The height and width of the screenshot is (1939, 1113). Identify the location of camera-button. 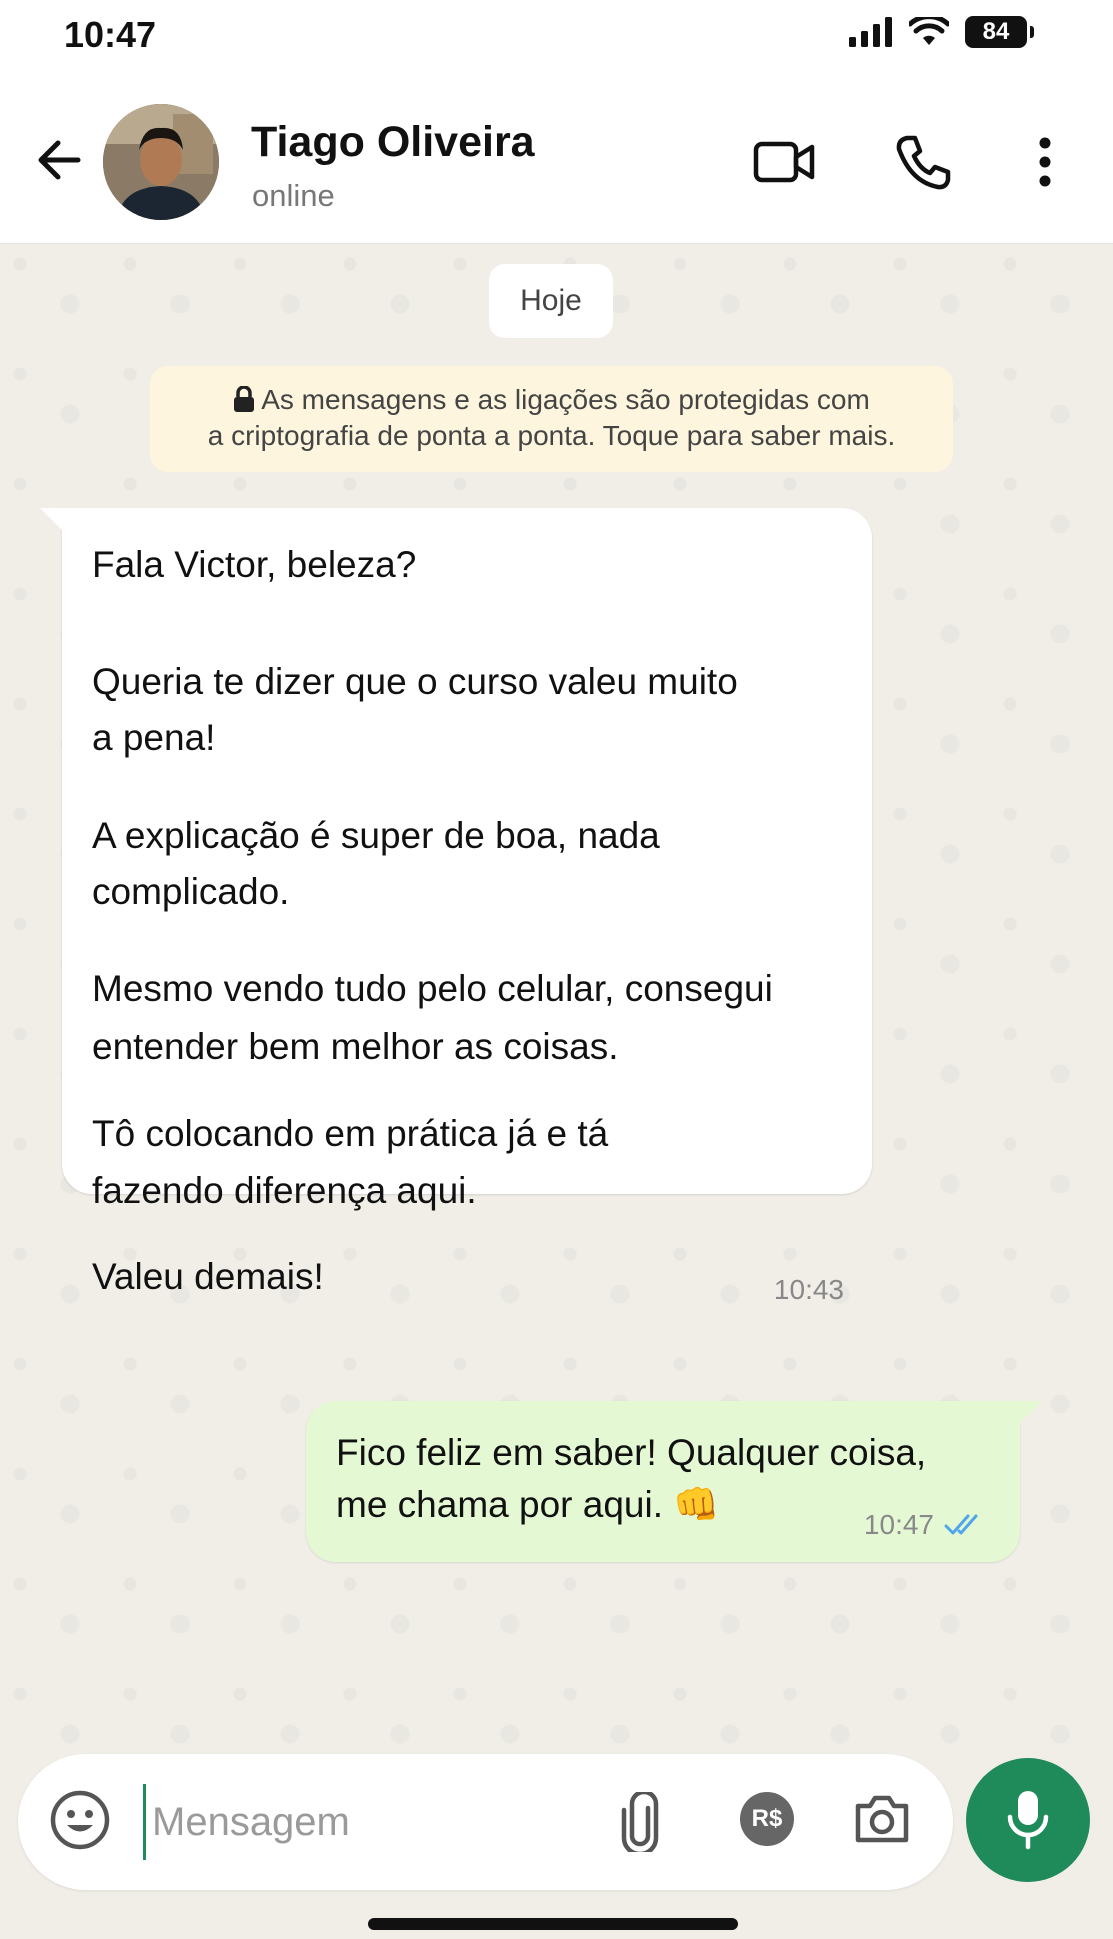
(882, 1821).